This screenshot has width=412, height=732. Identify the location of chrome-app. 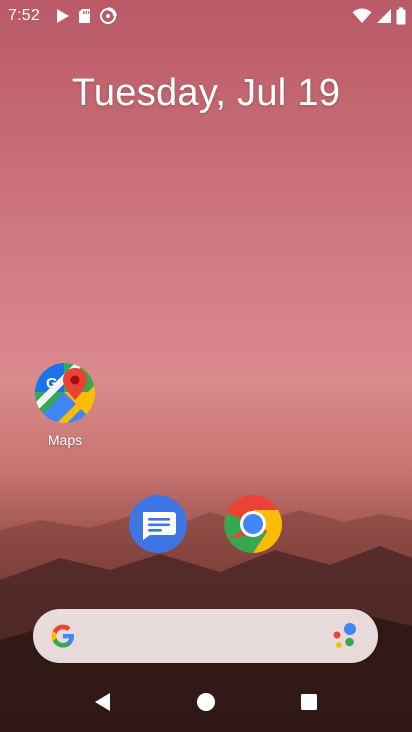
(253, 524).